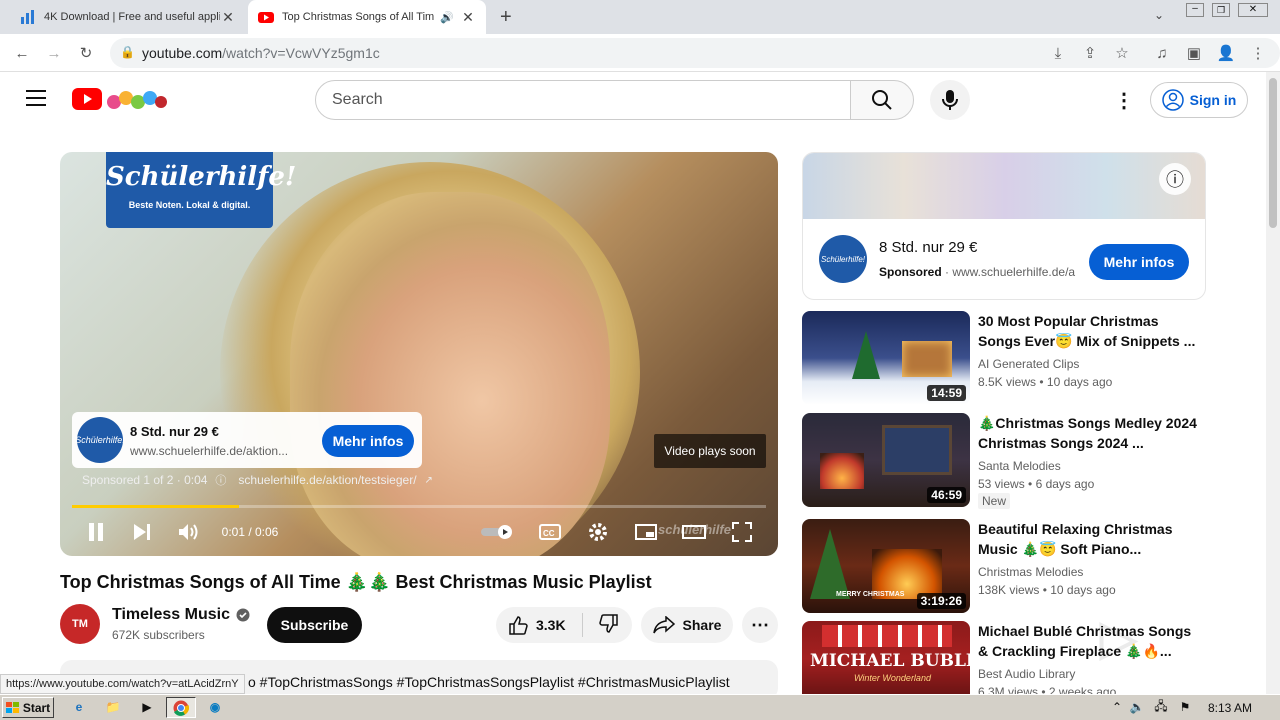  What do you see at coordinates (22, 53) in the screenshot?
I see `back-button: ←` at bounding box center [22, 53].